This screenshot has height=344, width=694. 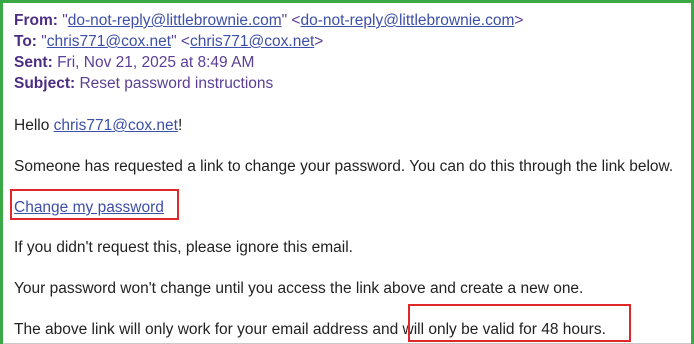 What do you see at coordinates (519, 323) in the screenshot?
I see `highlight-box-validity` at bounding box center [519, 323].